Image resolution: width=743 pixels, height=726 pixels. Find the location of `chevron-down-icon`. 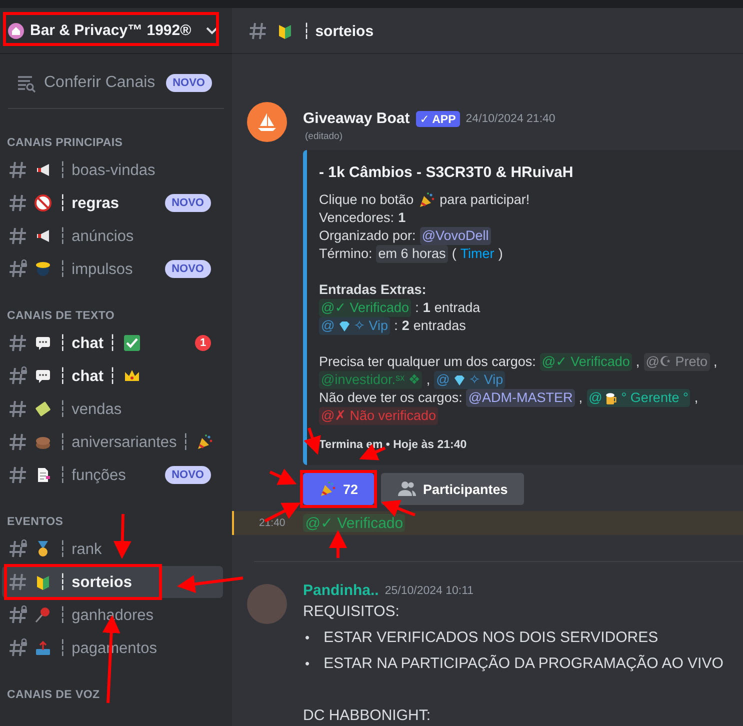

chevron-down-icon is located at coordinates (212, 30).